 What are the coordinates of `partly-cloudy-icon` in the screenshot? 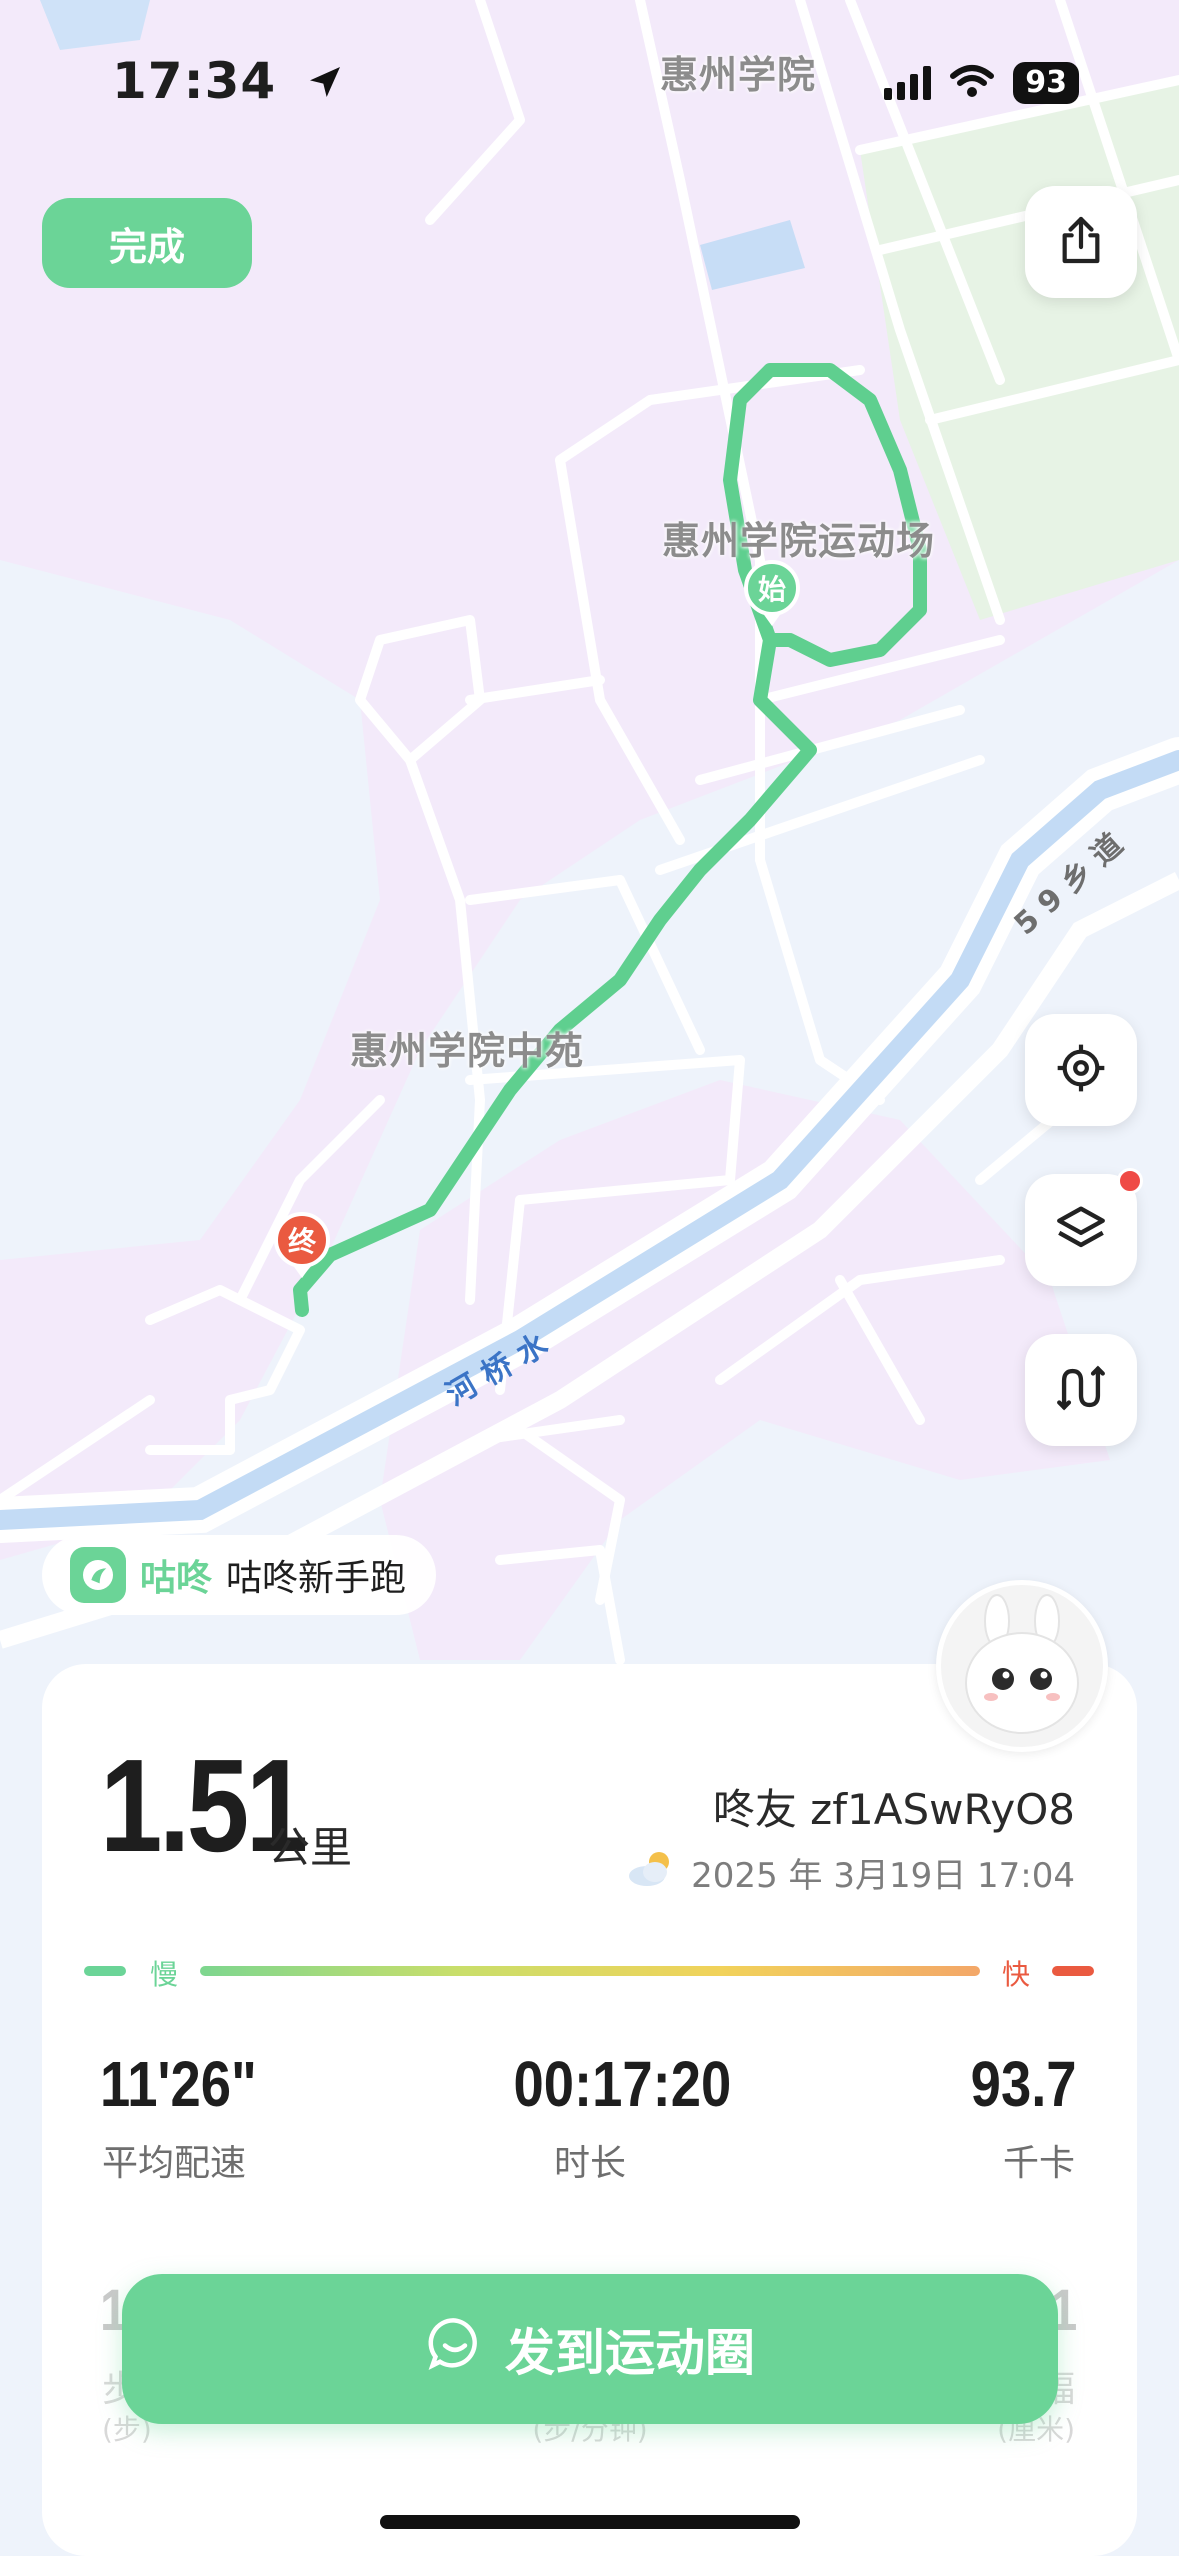 It's located at (651, 1872).